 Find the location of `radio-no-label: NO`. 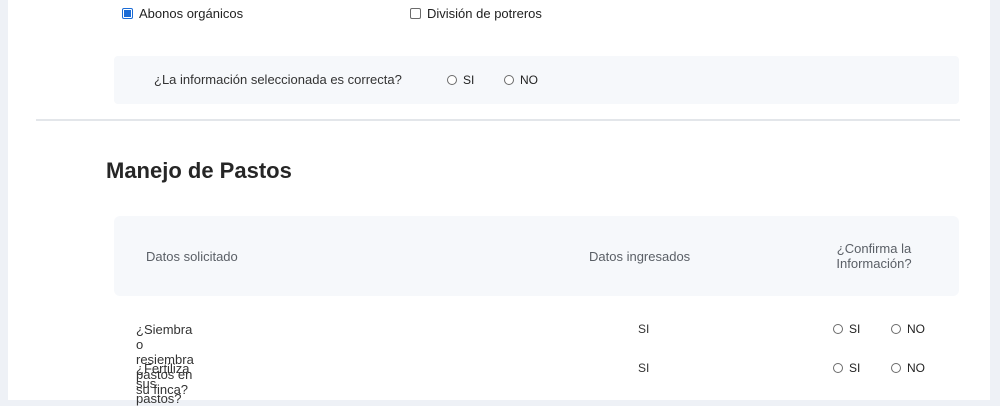

radio-no-label: NO is located at coordinates (529, 80).